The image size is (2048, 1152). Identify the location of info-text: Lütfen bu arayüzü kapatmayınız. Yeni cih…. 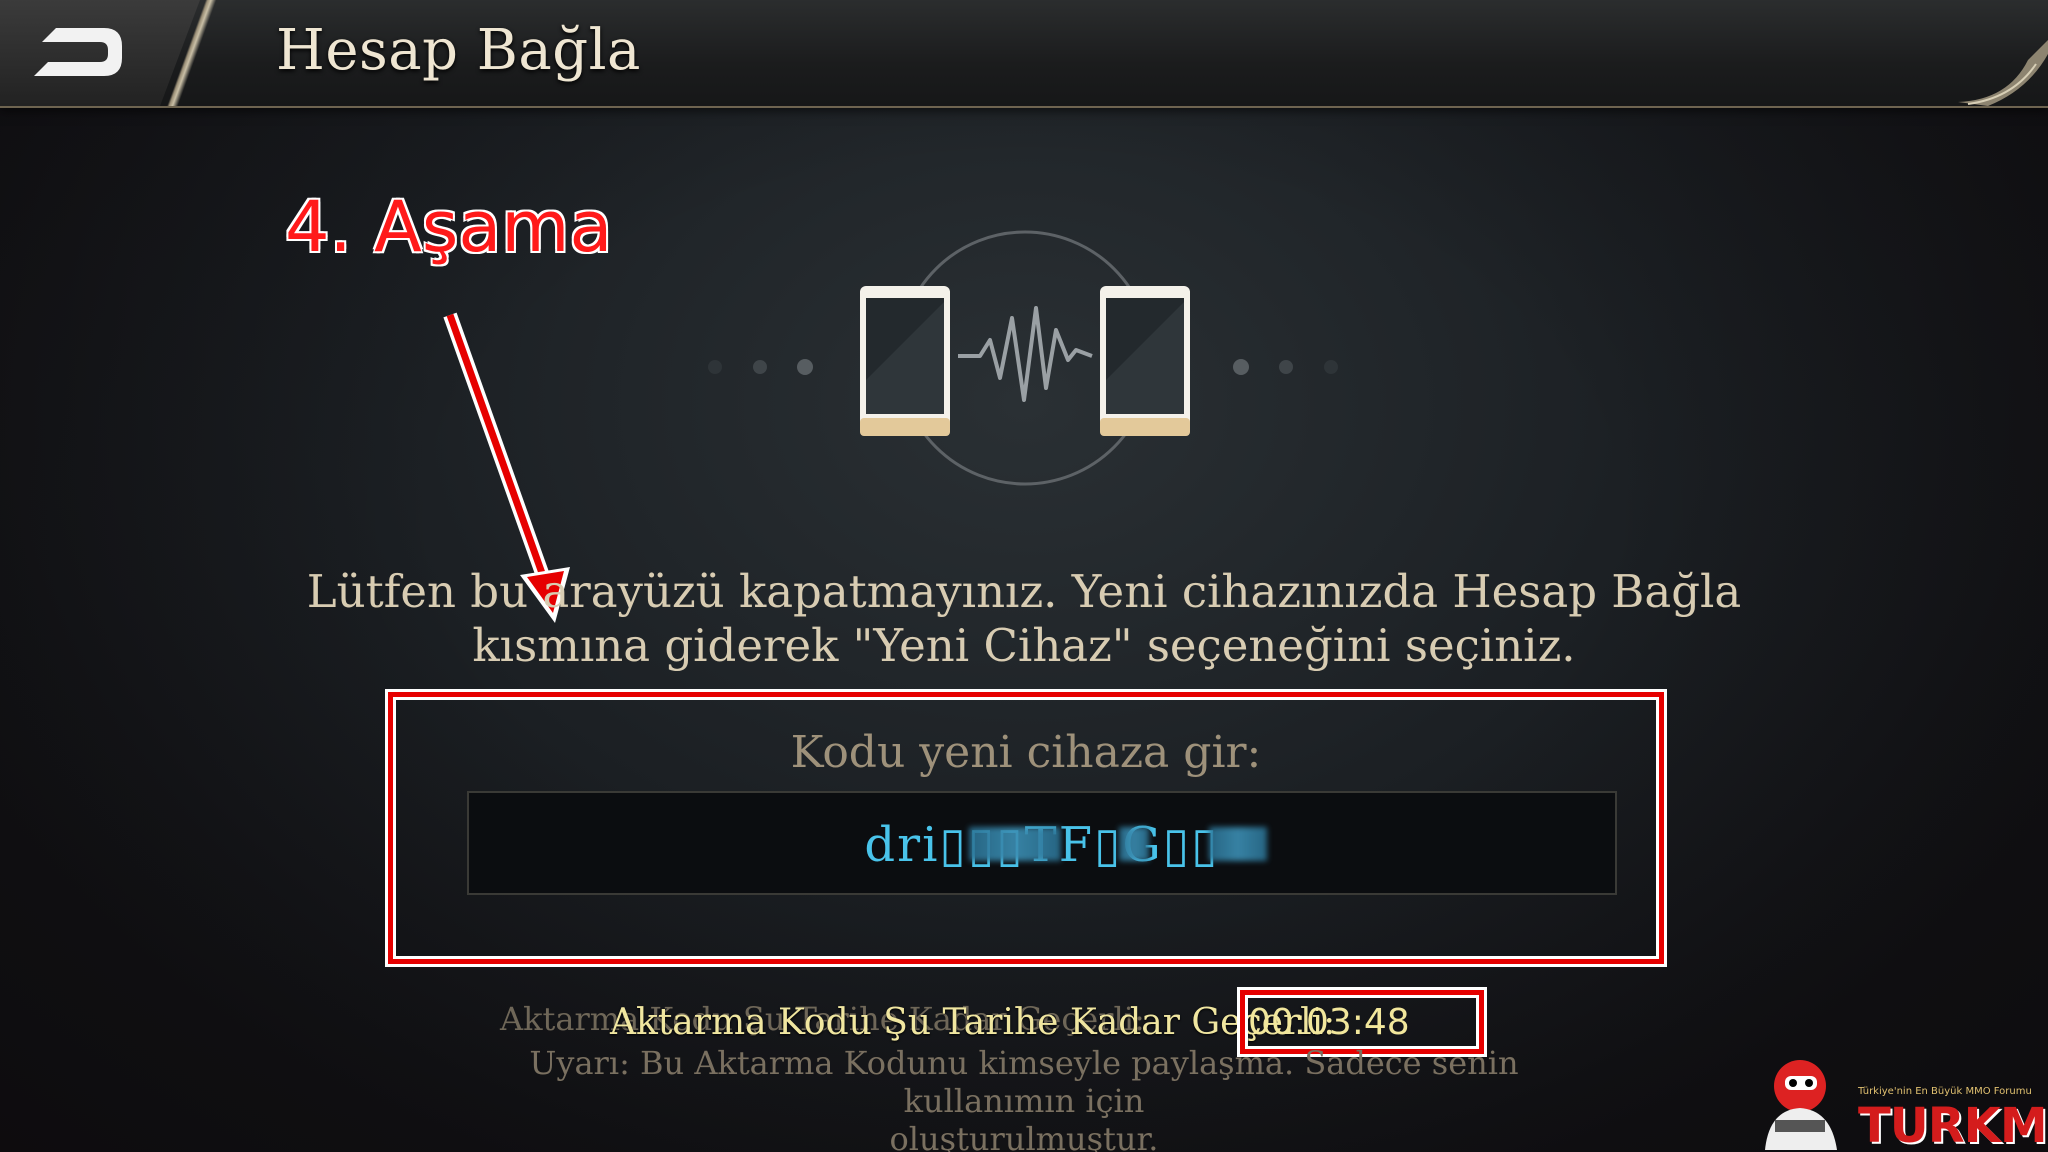
(1024, 619).